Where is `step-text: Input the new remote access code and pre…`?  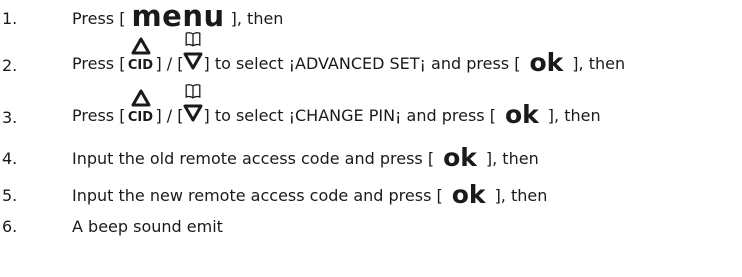 step-text: Input the new remote access code and pre… is located at coordinates (310, 194).